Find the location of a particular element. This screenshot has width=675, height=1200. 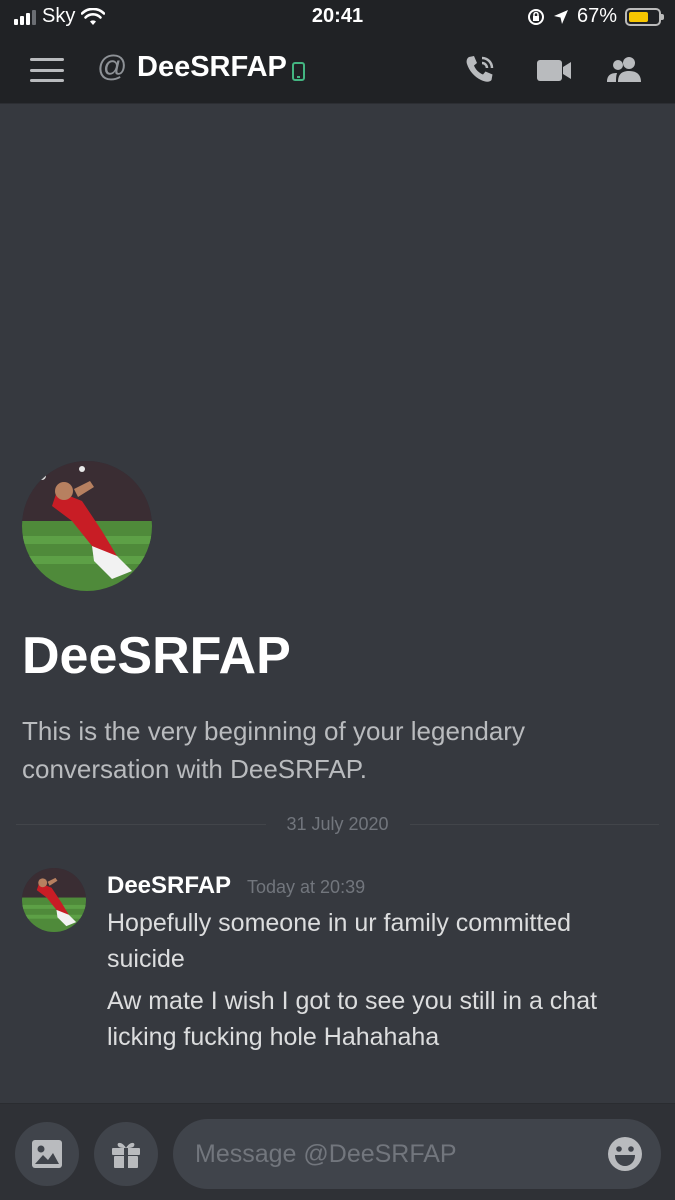

intro-username: DeeSRFAP is located at coordinates (156, 656).